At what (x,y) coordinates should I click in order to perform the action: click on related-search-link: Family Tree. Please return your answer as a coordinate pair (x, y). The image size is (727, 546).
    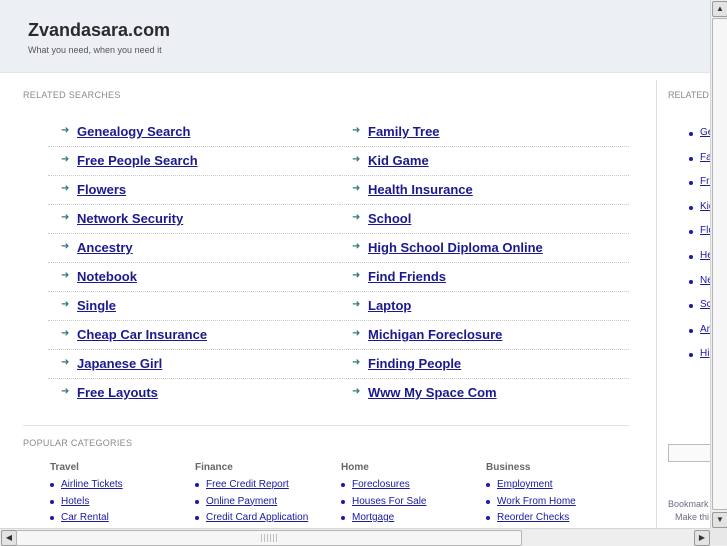
    Looking at the image, I should click on (404, 131).